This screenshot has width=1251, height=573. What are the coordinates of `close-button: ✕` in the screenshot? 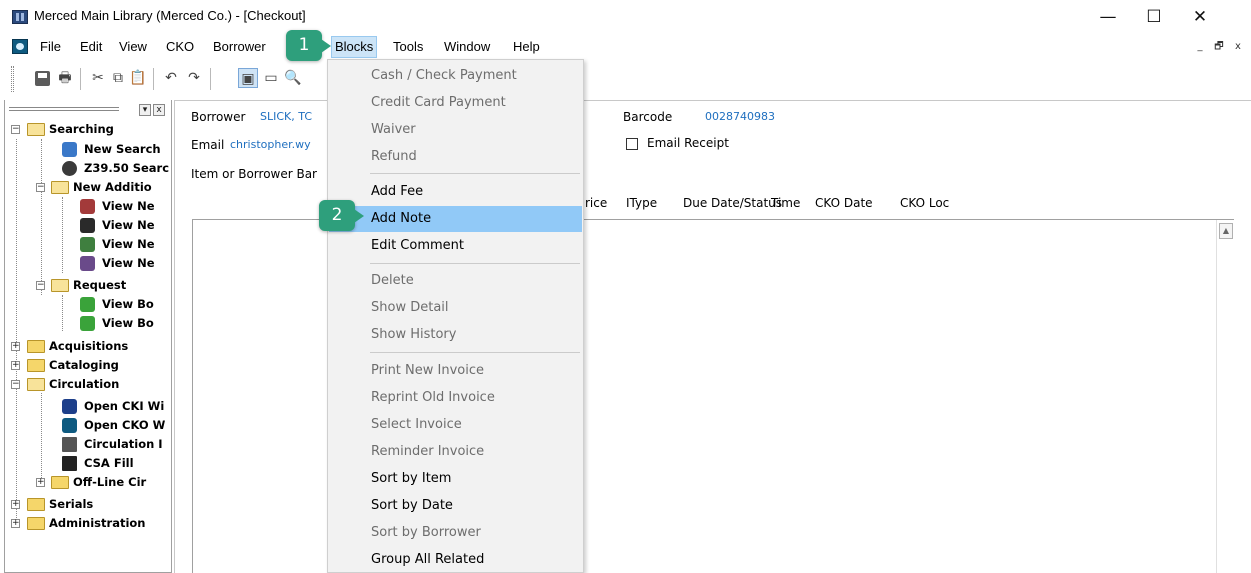 It's located at (1200, 17).